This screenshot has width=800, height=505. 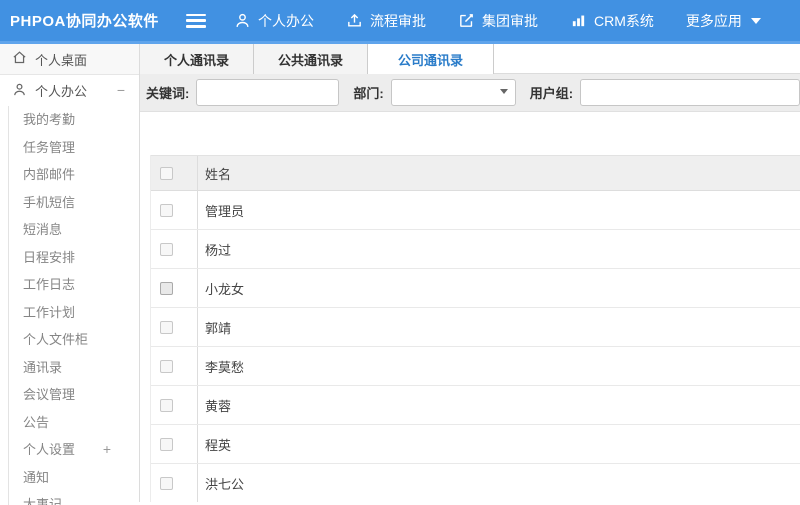 What do you see at coordinates (475, 288) in the screenshot?
I see `table-row: 小龙女` at bounding box center [475, 288].